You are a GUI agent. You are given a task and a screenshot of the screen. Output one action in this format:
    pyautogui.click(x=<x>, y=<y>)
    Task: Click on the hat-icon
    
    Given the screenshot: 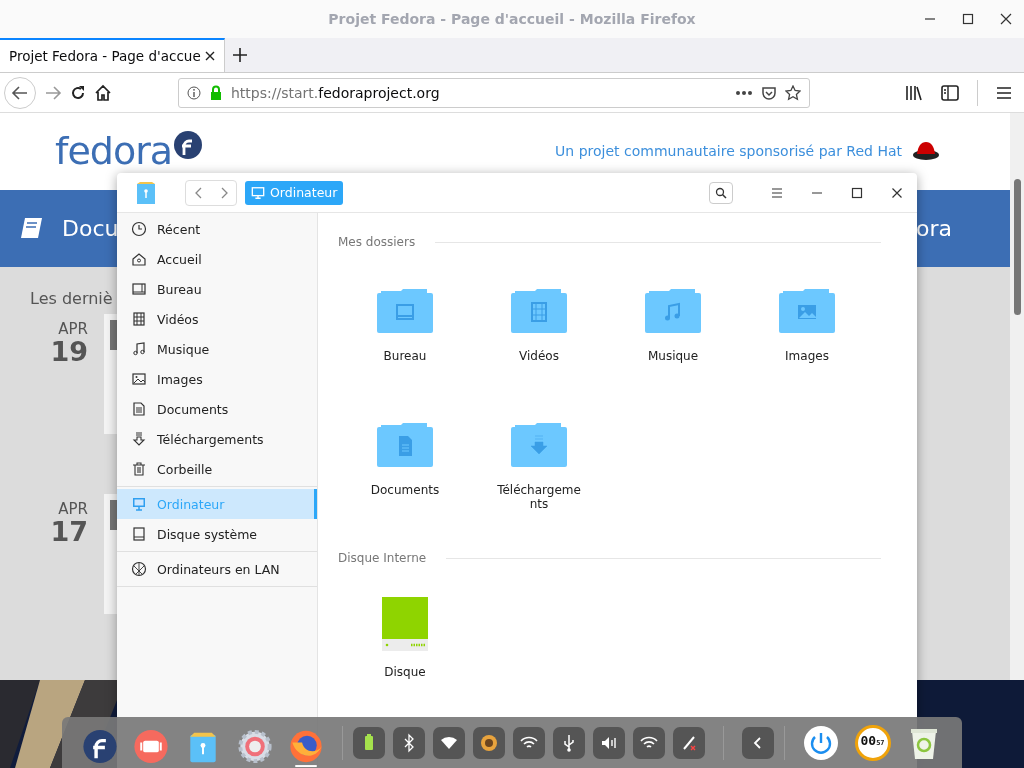 What is the action you would take?
    pyautogui.click(x=926, y=151)
    